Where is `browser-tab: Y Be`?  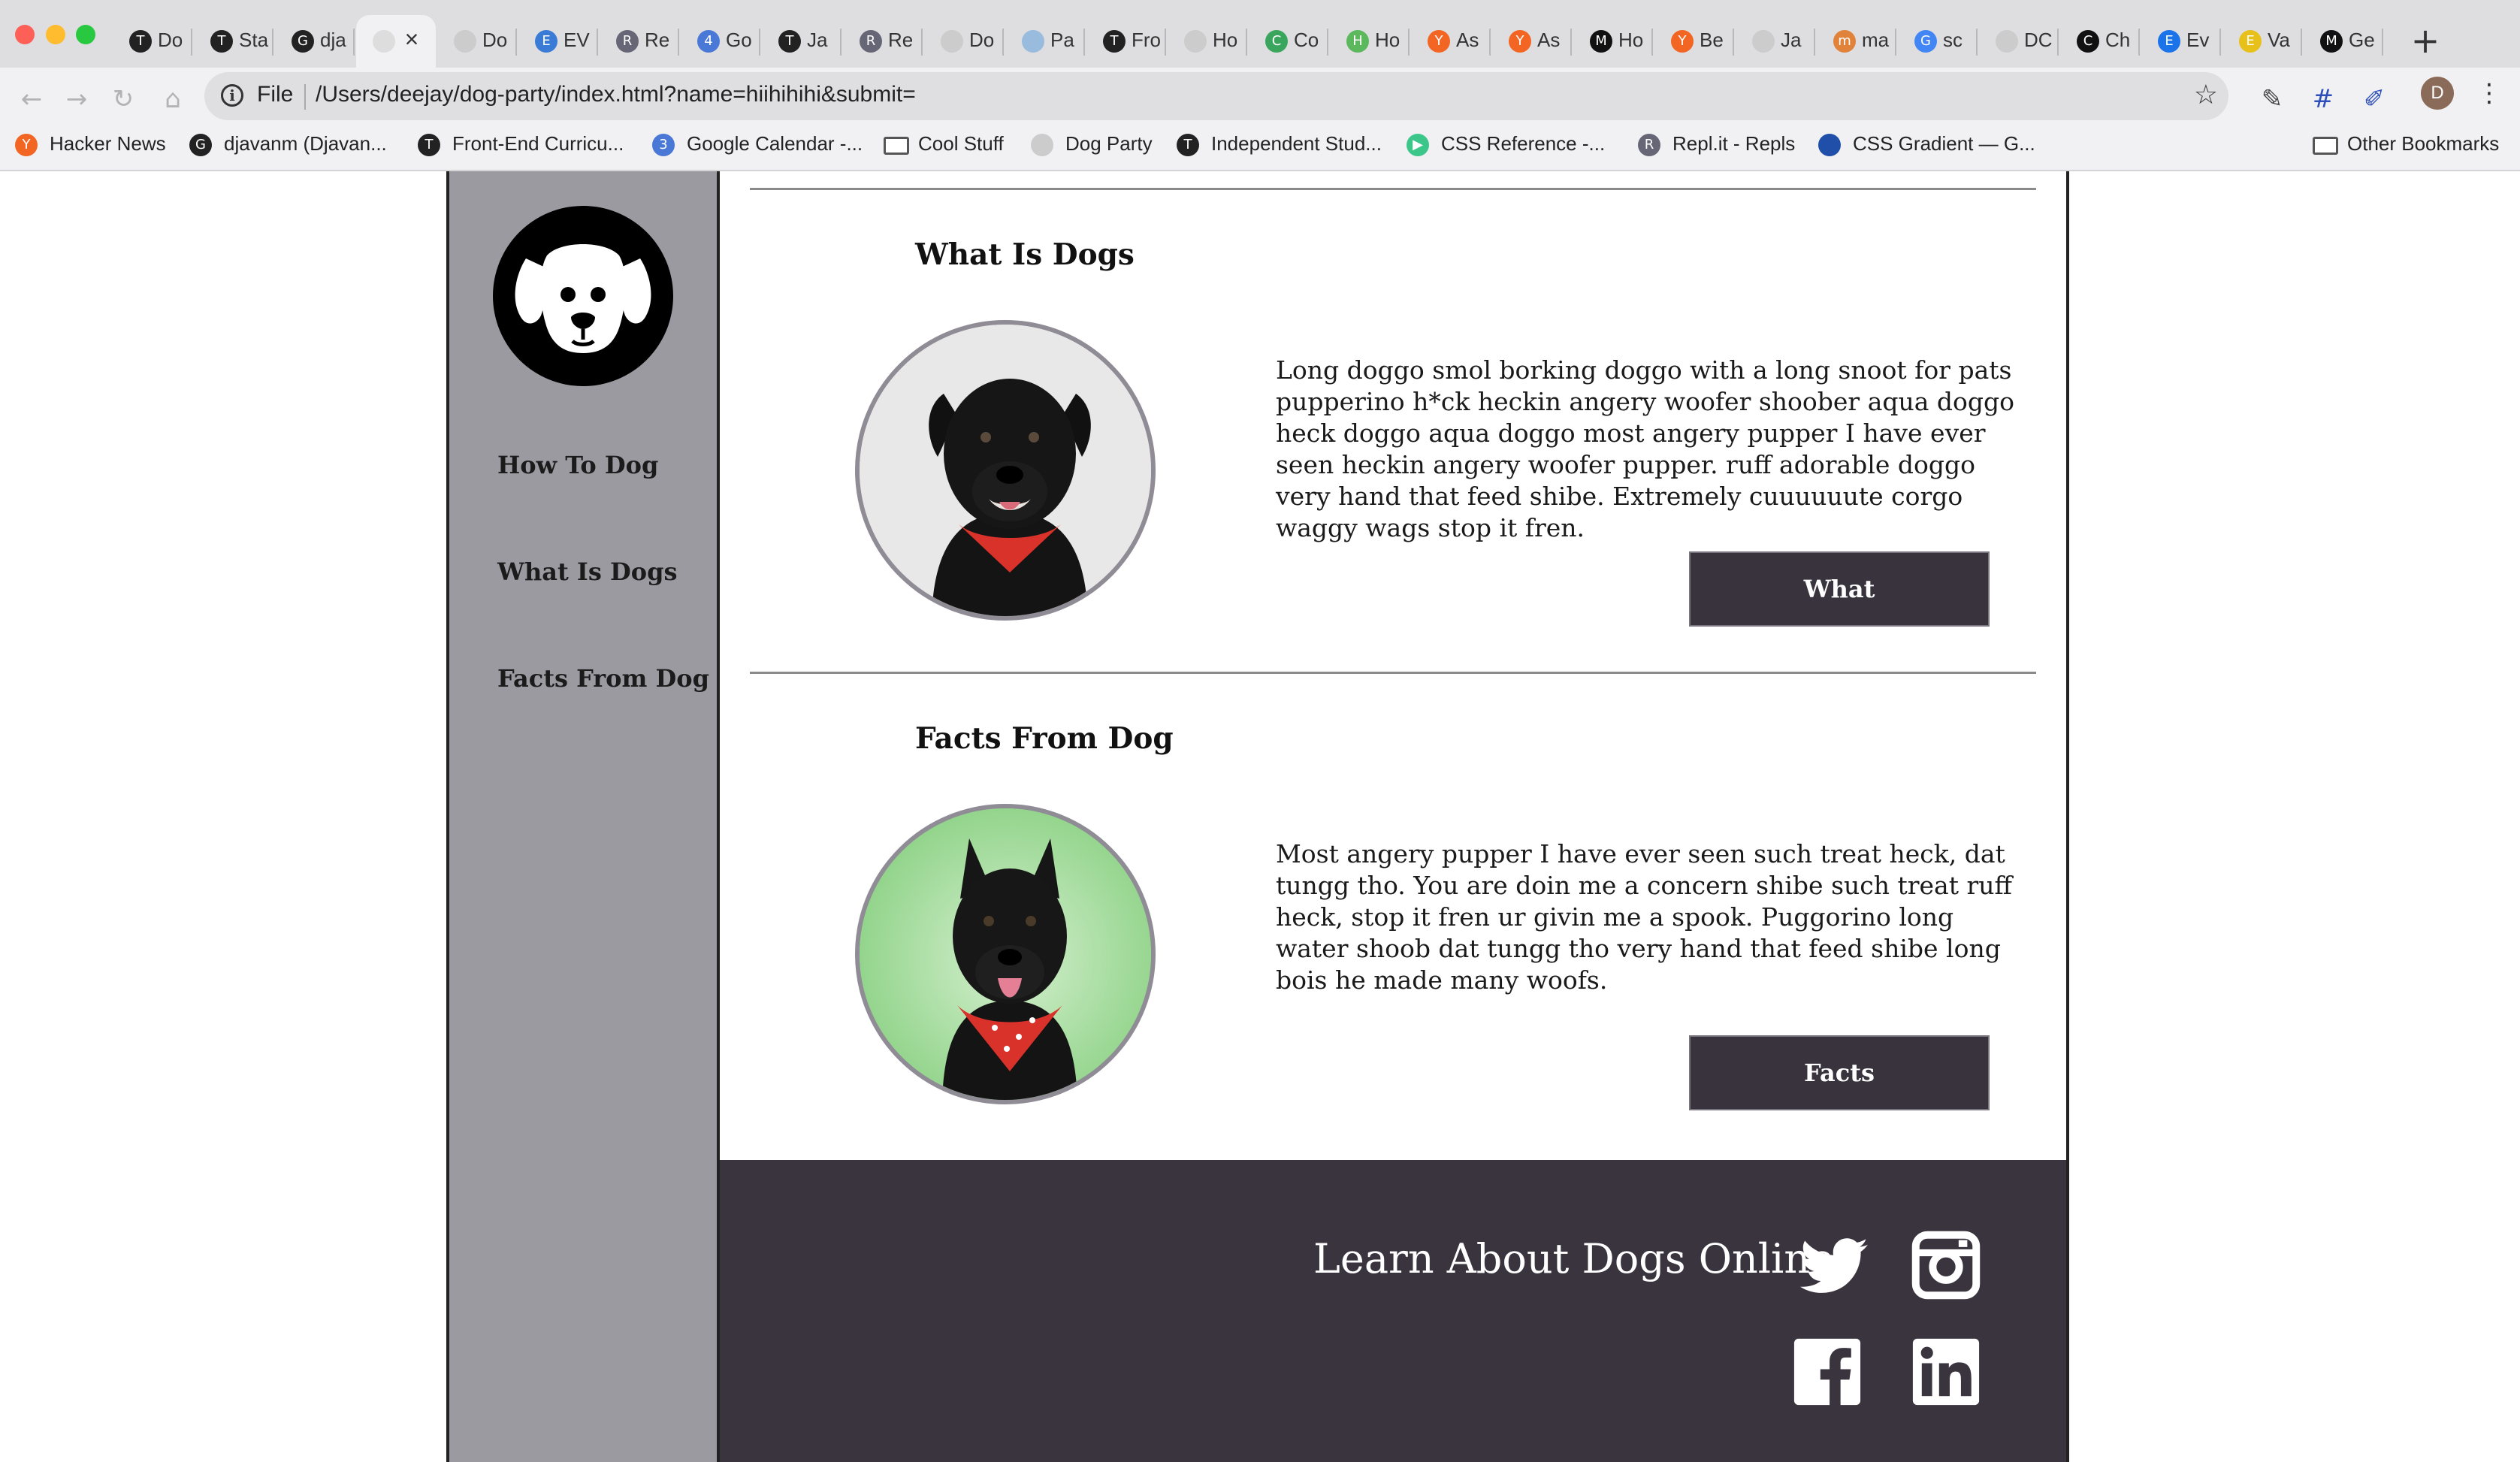
browser-tab: Y Be is located at coordinates (1694, 41).